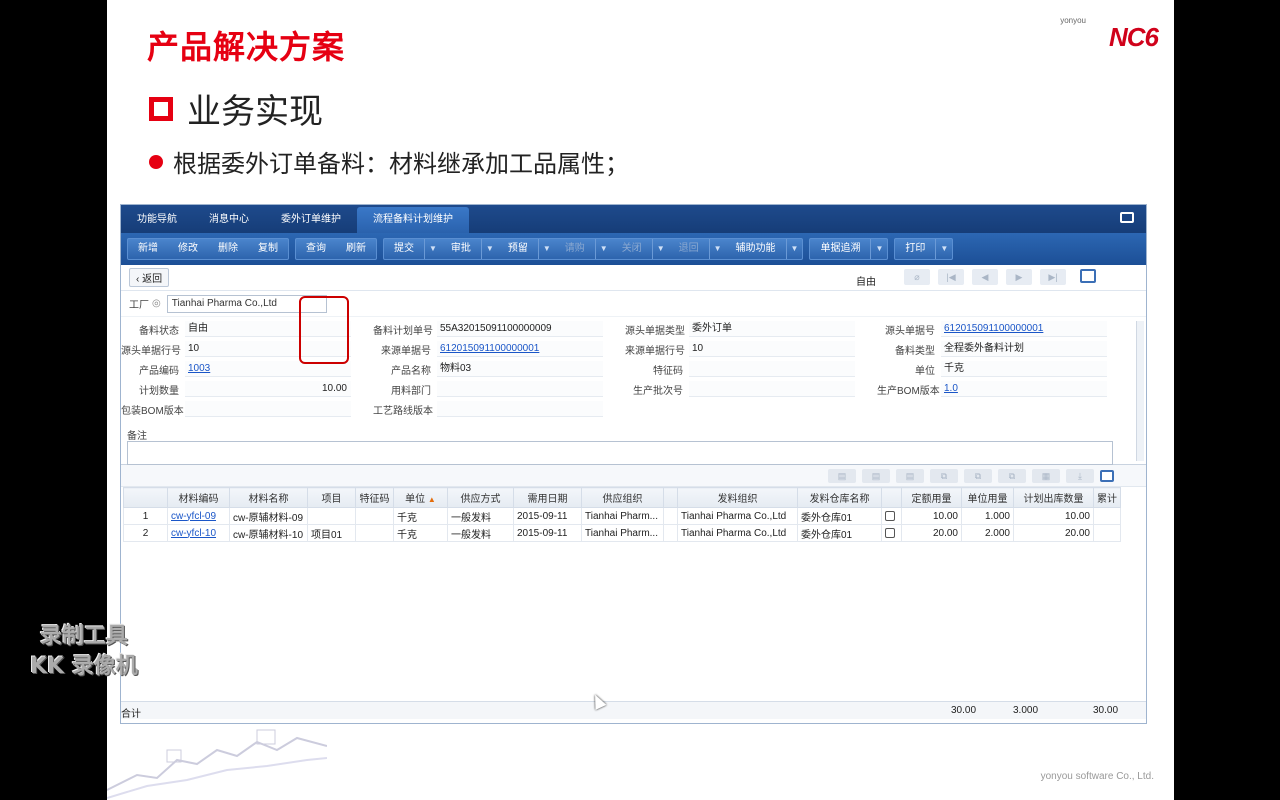 The height and width of the screenshot is (800, 1280). Describe the element at coordinates (985, 277) in the screenshot. I see `prev-record-icon: ◀` at that location.